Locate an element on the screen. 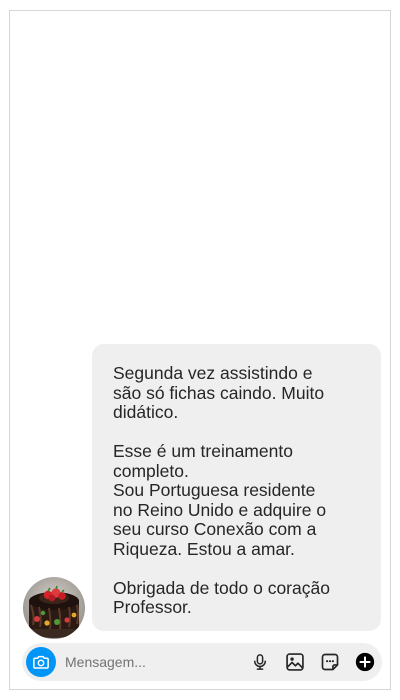 The image size is (400, 700). camera-icon is located at coordinates (41, 662).